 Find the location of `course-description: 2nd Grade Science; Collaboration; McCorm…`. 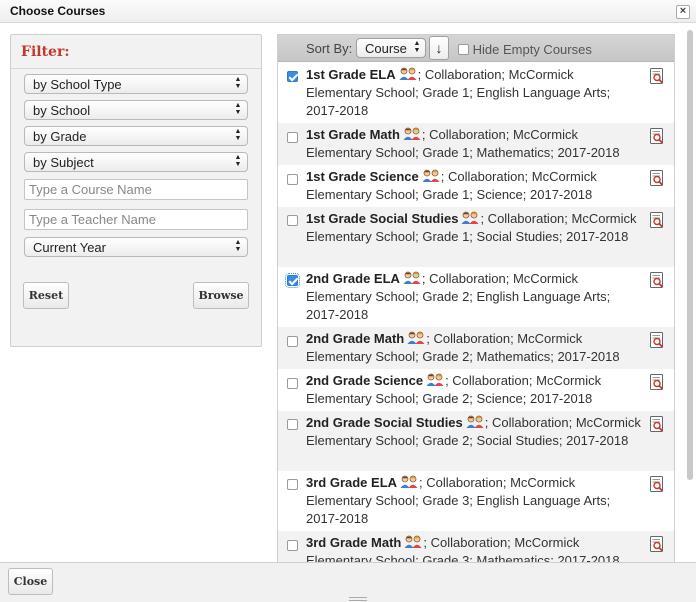

course-description: 2nd Grade Science; Collaboration; McCorm… is located at coordinates (473, 390).